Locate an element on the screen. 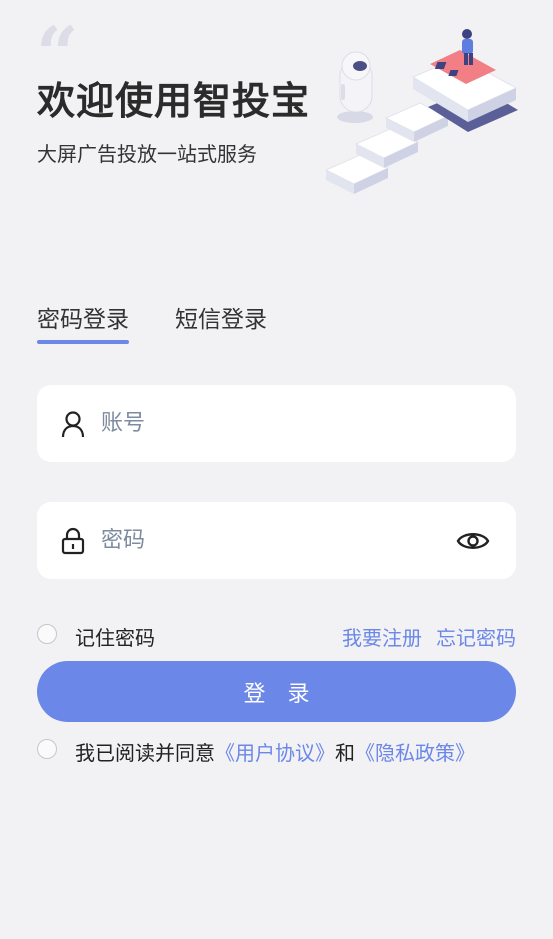  user-icon is located at coordinates (73, 424).